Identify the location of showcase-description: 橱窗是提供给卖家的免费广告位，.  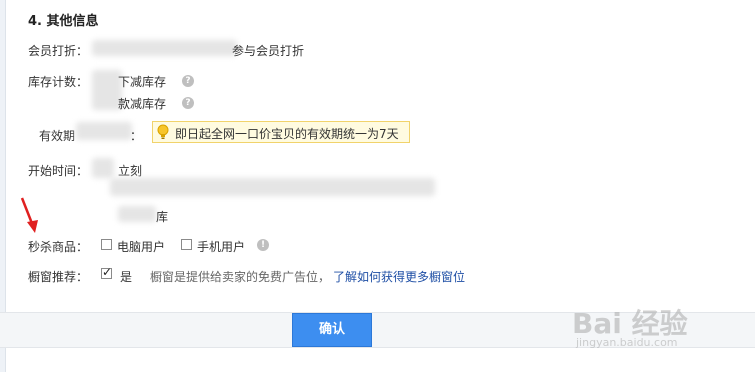
(240, 277).